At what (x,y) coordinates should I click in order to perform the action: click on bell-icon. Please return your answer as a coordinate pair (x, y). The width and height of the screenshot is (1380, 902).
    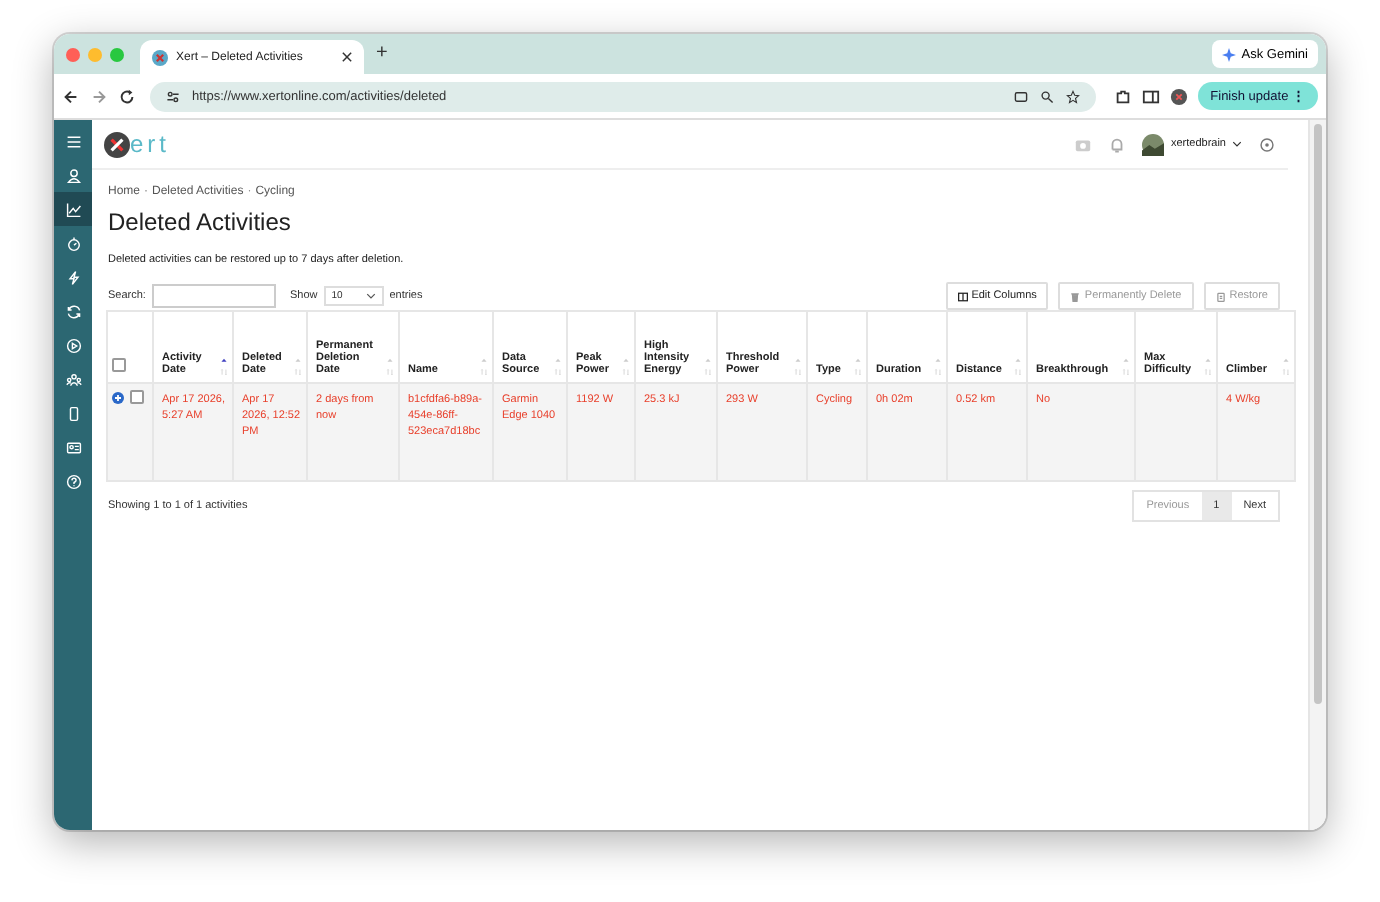
    Looking at the image, I should click on (1117, 144).